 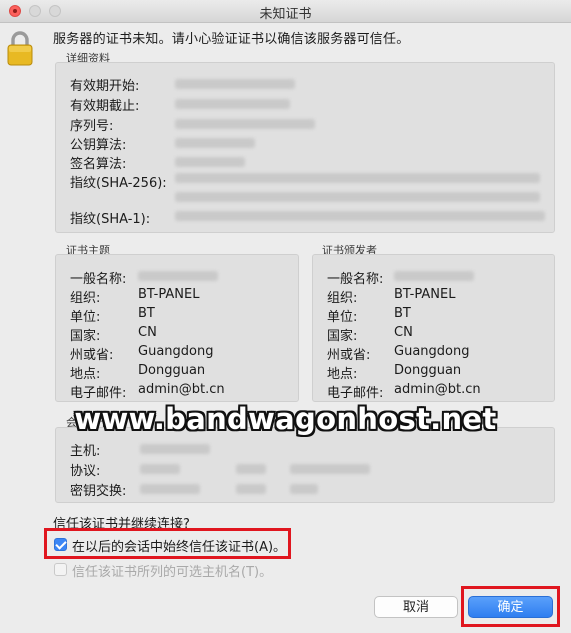 What do you see at coordinates (105, 86) in the screenshot?
I see `valid-from-label: 有效期开始:` at bounding box center [105, 86].